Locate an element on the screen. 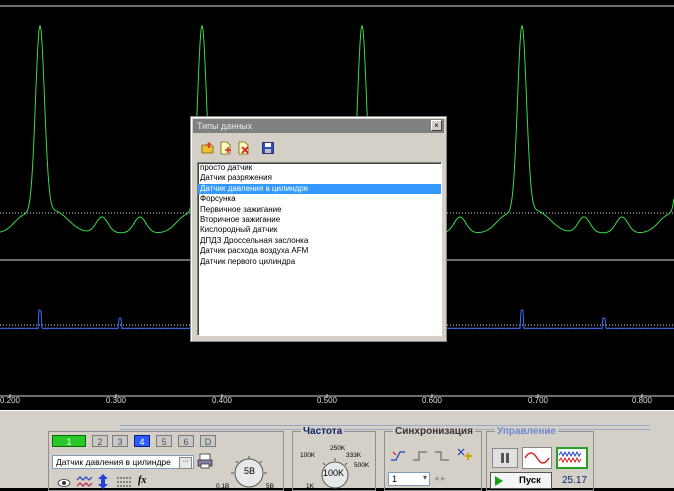  freq-label-1k: 1K is located at coordinates (310, 486).